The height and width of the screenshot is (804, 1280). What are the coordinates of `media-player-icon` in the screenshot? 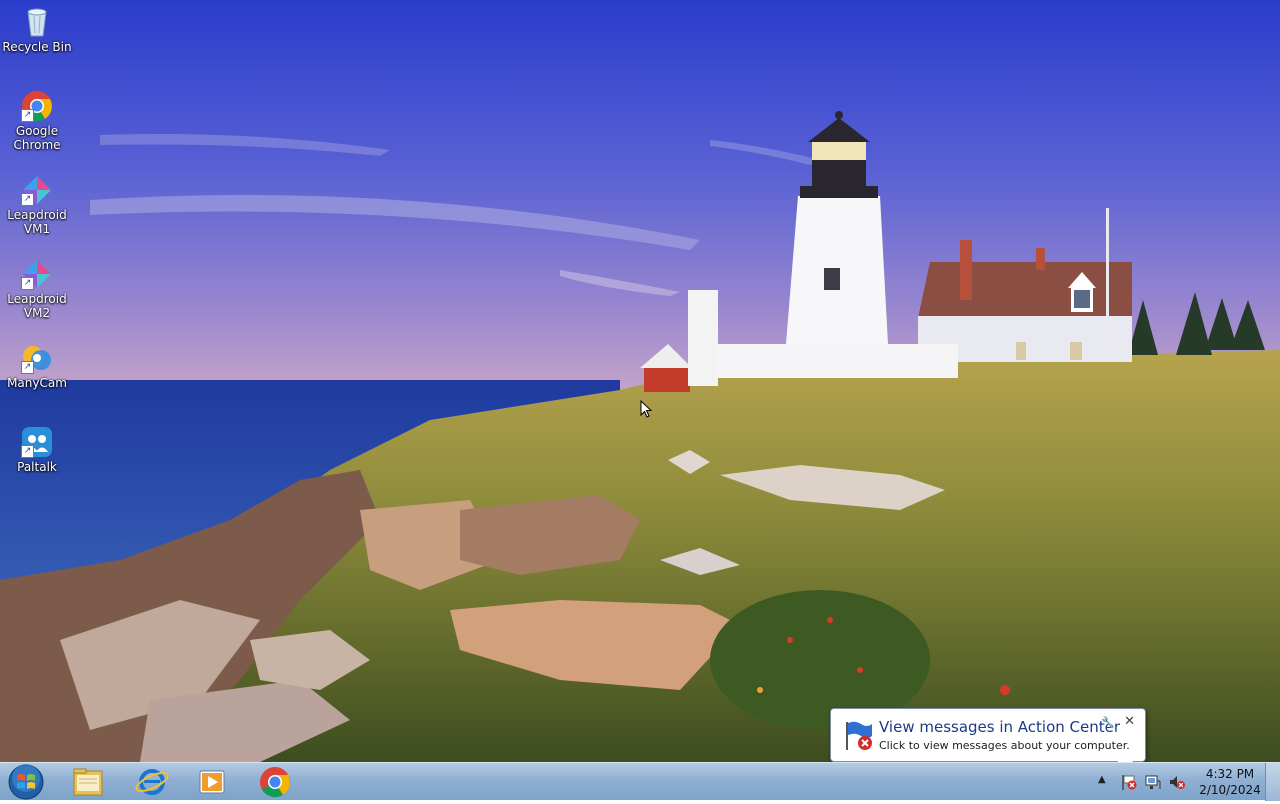 It's located at (212, 782).